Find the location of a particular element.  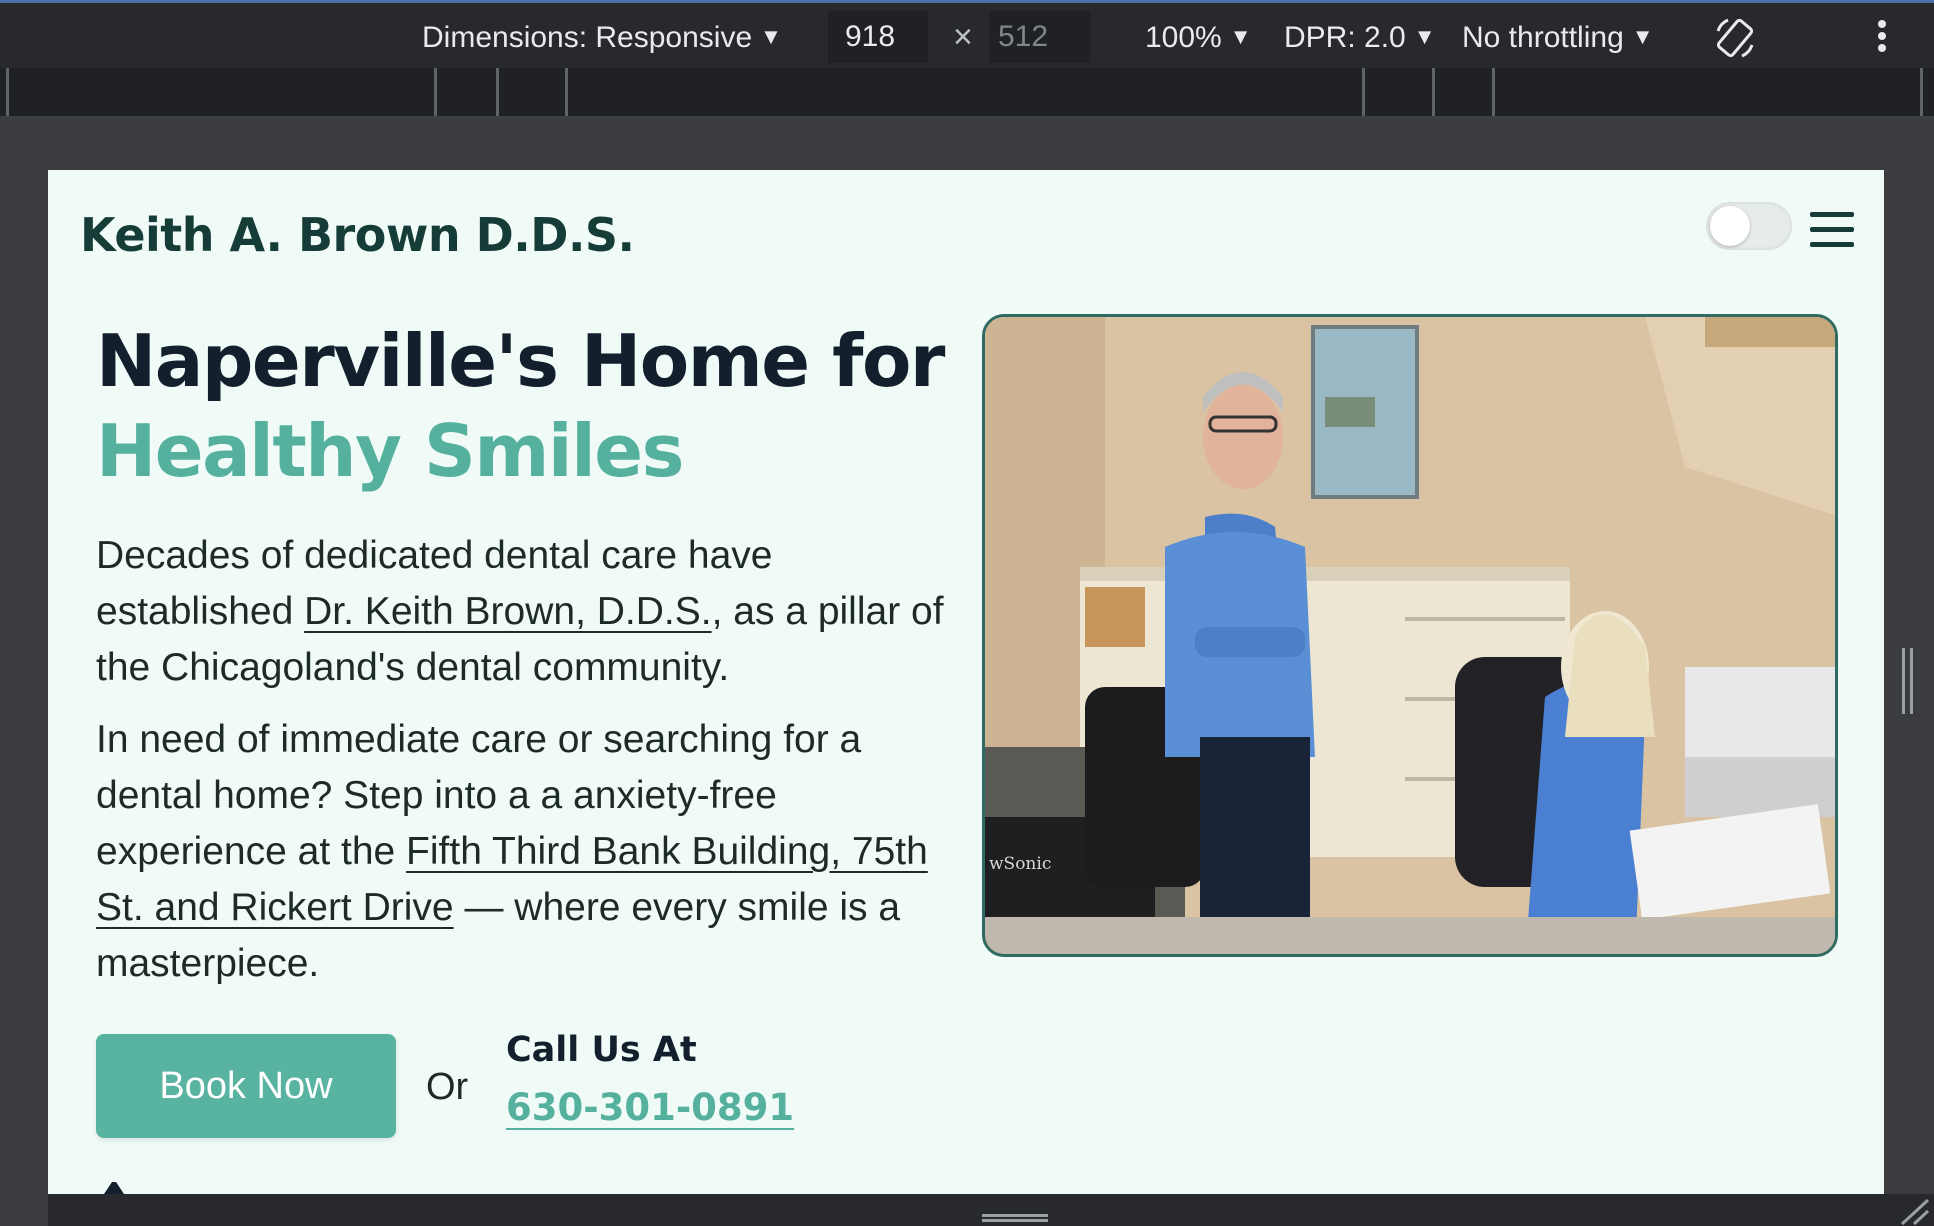

zoom-dropdown: 100% ▼ is located at coordinates (1198, 37).